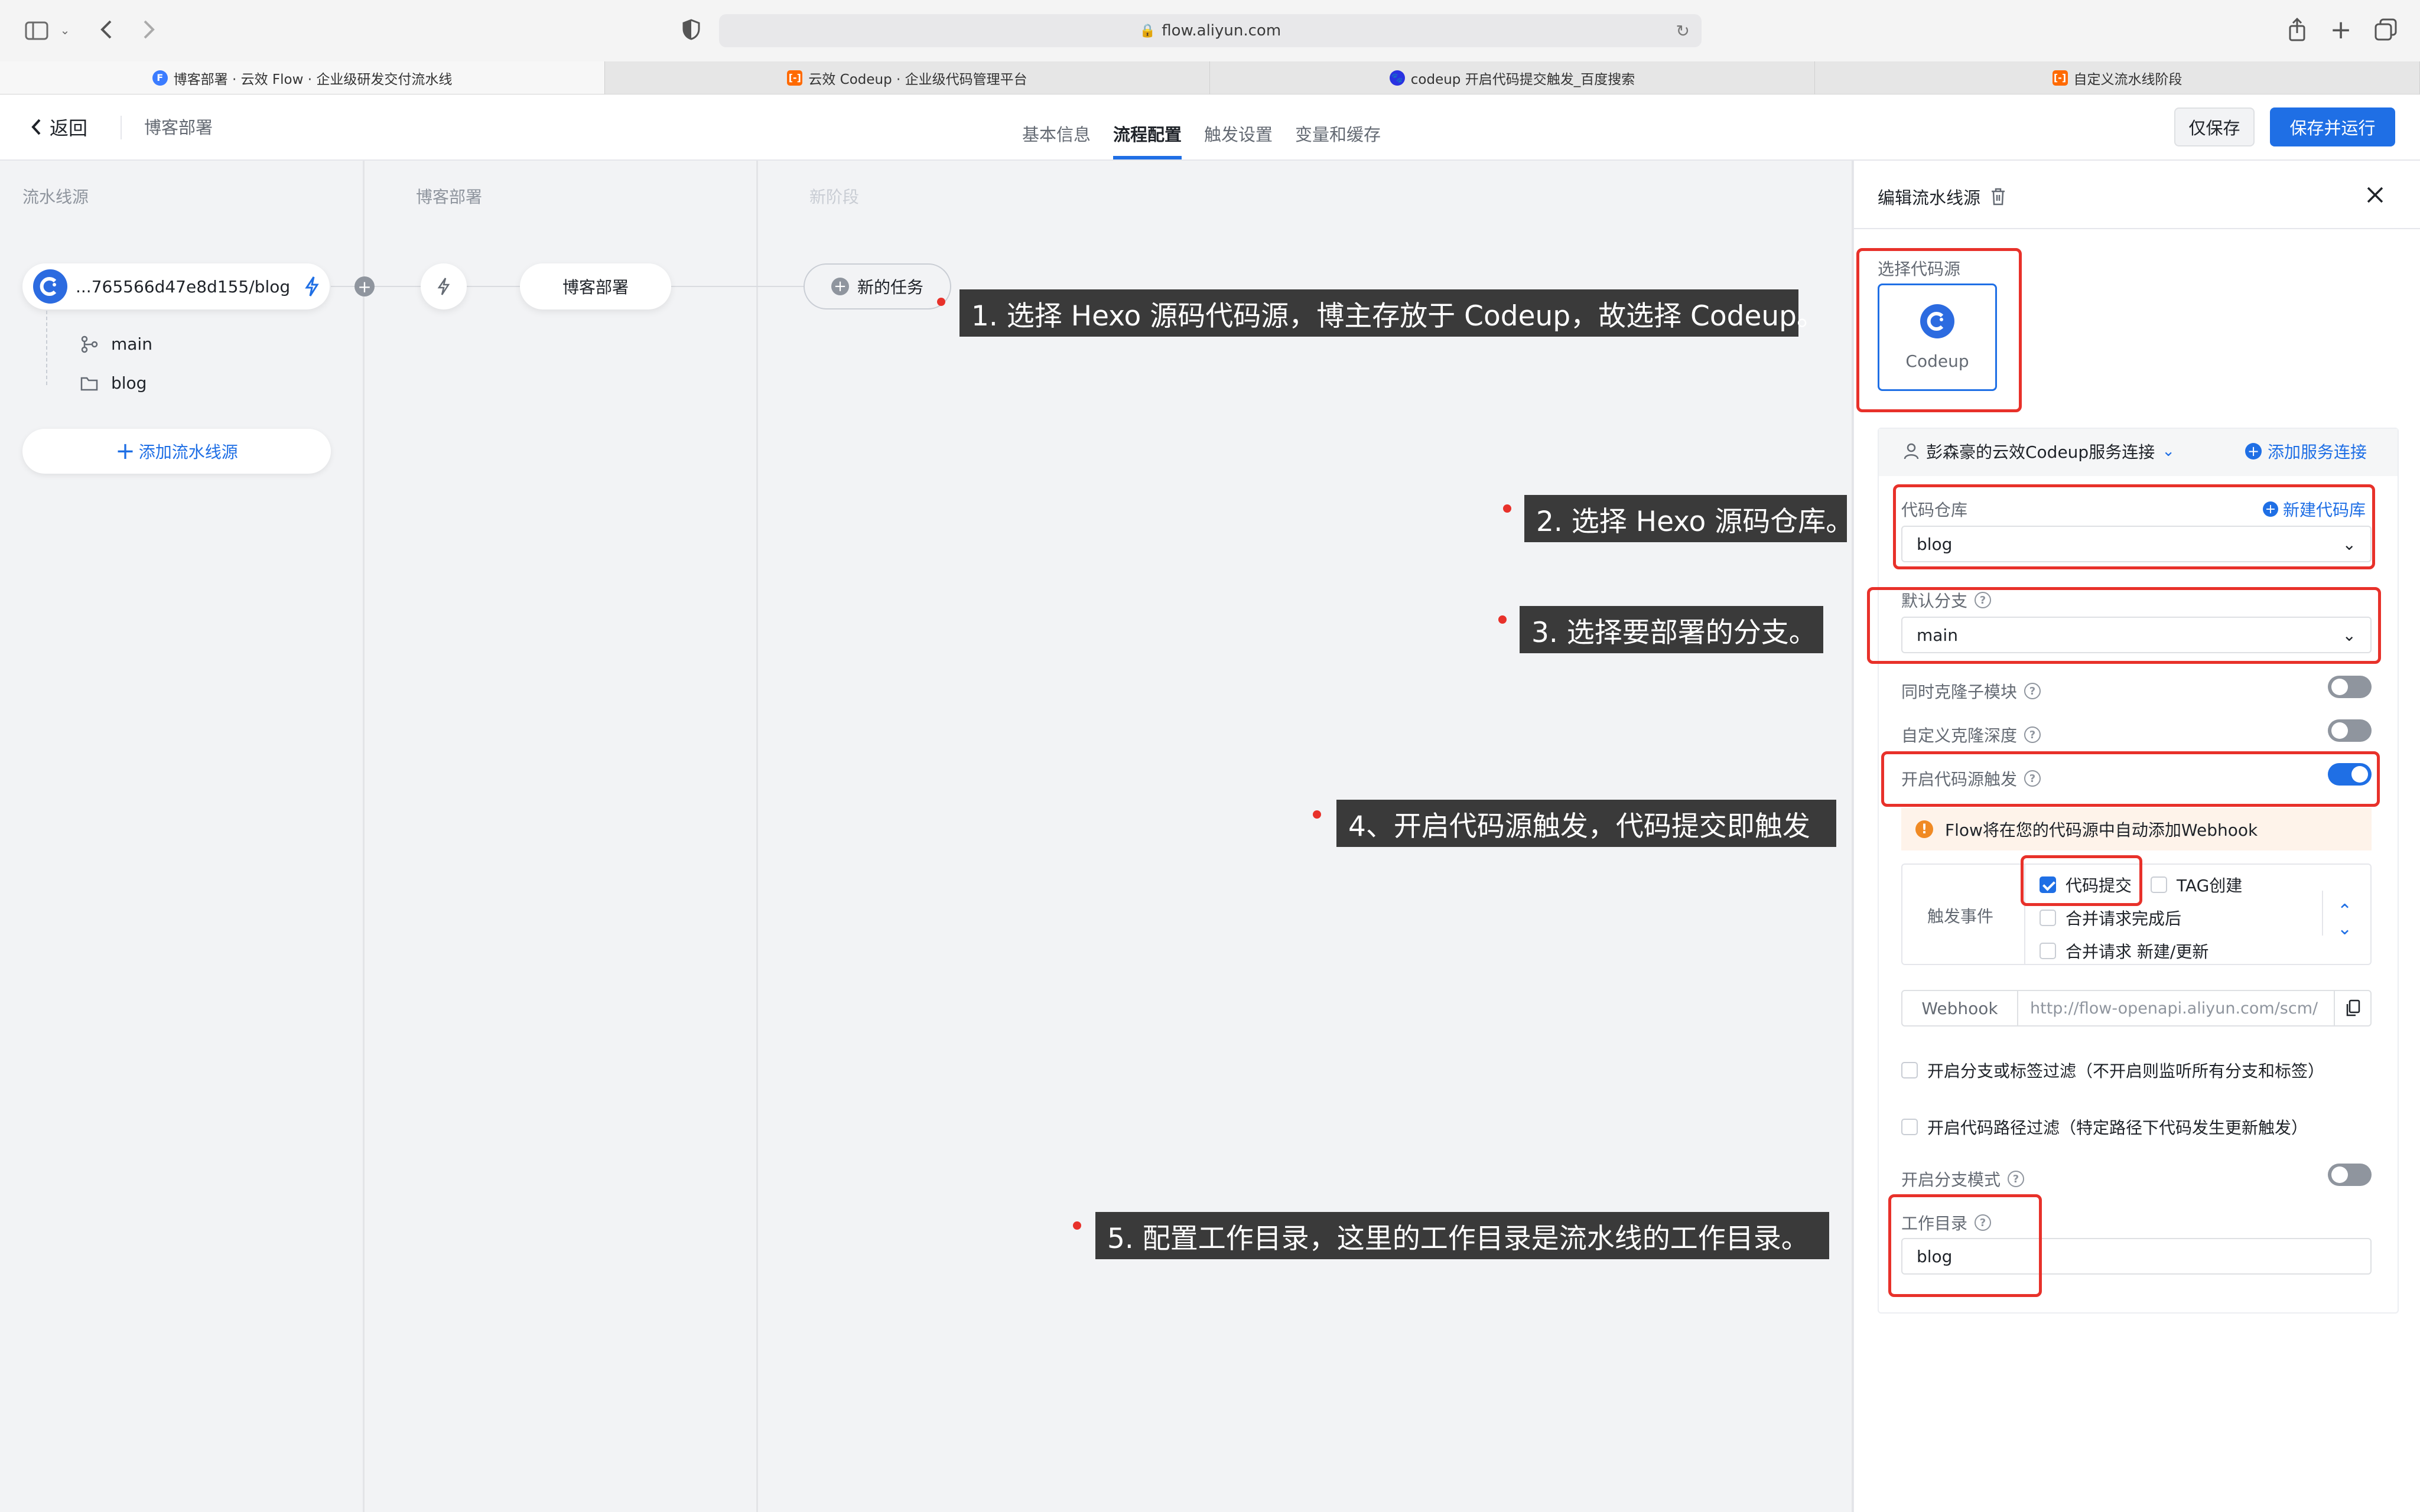 This screenshot has height=1512, width=2420. I want to click on branch-filter-label: 开启分支或标签过滤（不开启则监听所有分支和标签）, so click(2126, 1071).